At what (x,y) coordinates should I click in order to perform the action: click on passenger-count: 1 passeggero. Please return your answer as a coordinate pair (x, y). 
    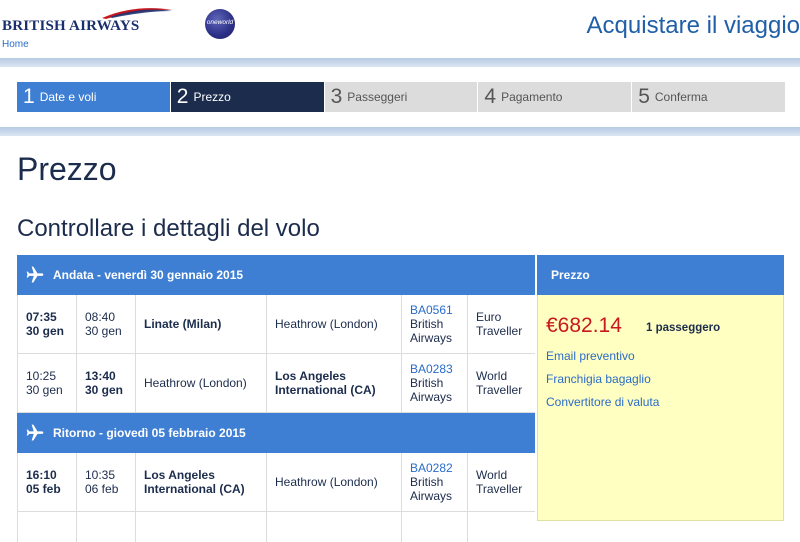
    Looking at the image, I should click on (683, 328).